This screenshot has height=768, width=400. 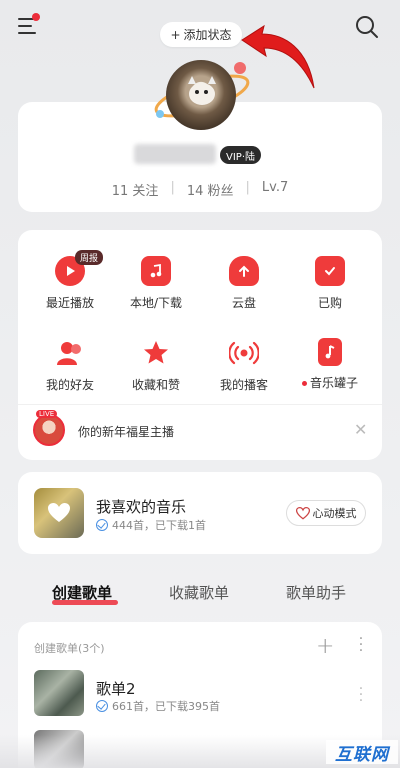 I want to click on feature-label: 最近播放, so click(x=69, y=303).